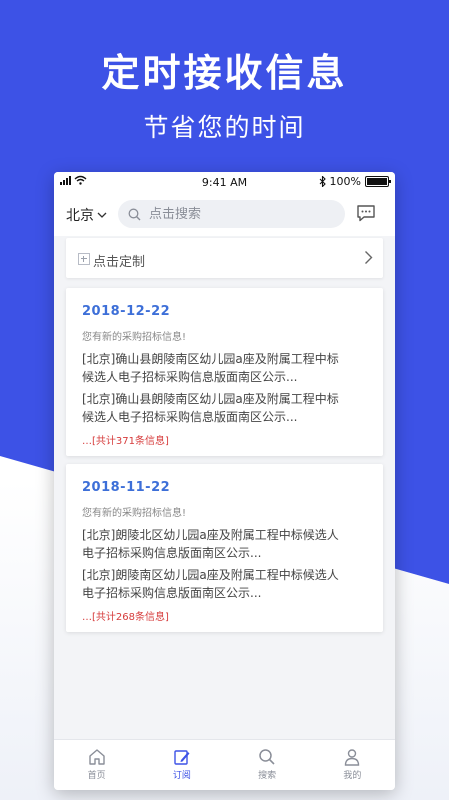 Image resolution: width=449 pixels, height=800 pixels. What do you see at coordinates (80, 216) in the screenshot?
I see `city-label: 北京` at bounding box center [80, 216].